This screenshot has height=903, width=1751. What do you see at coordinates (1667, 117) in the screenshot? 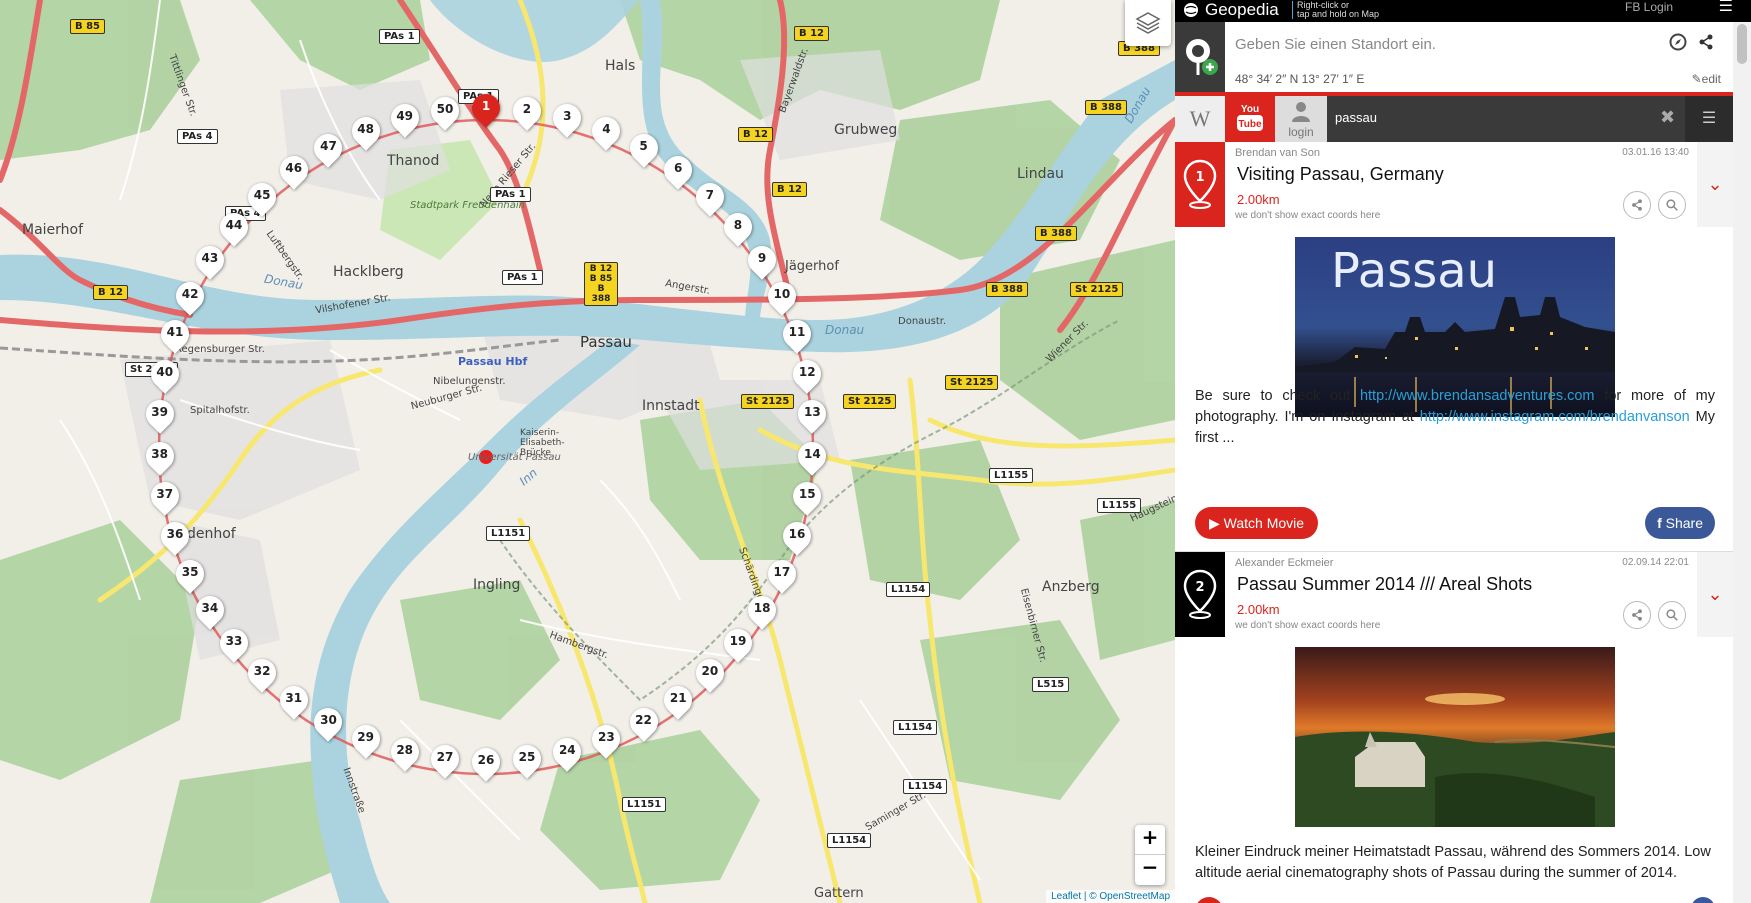
I see `clear-query-icon: ✖` at bounding box center [1667, 117].